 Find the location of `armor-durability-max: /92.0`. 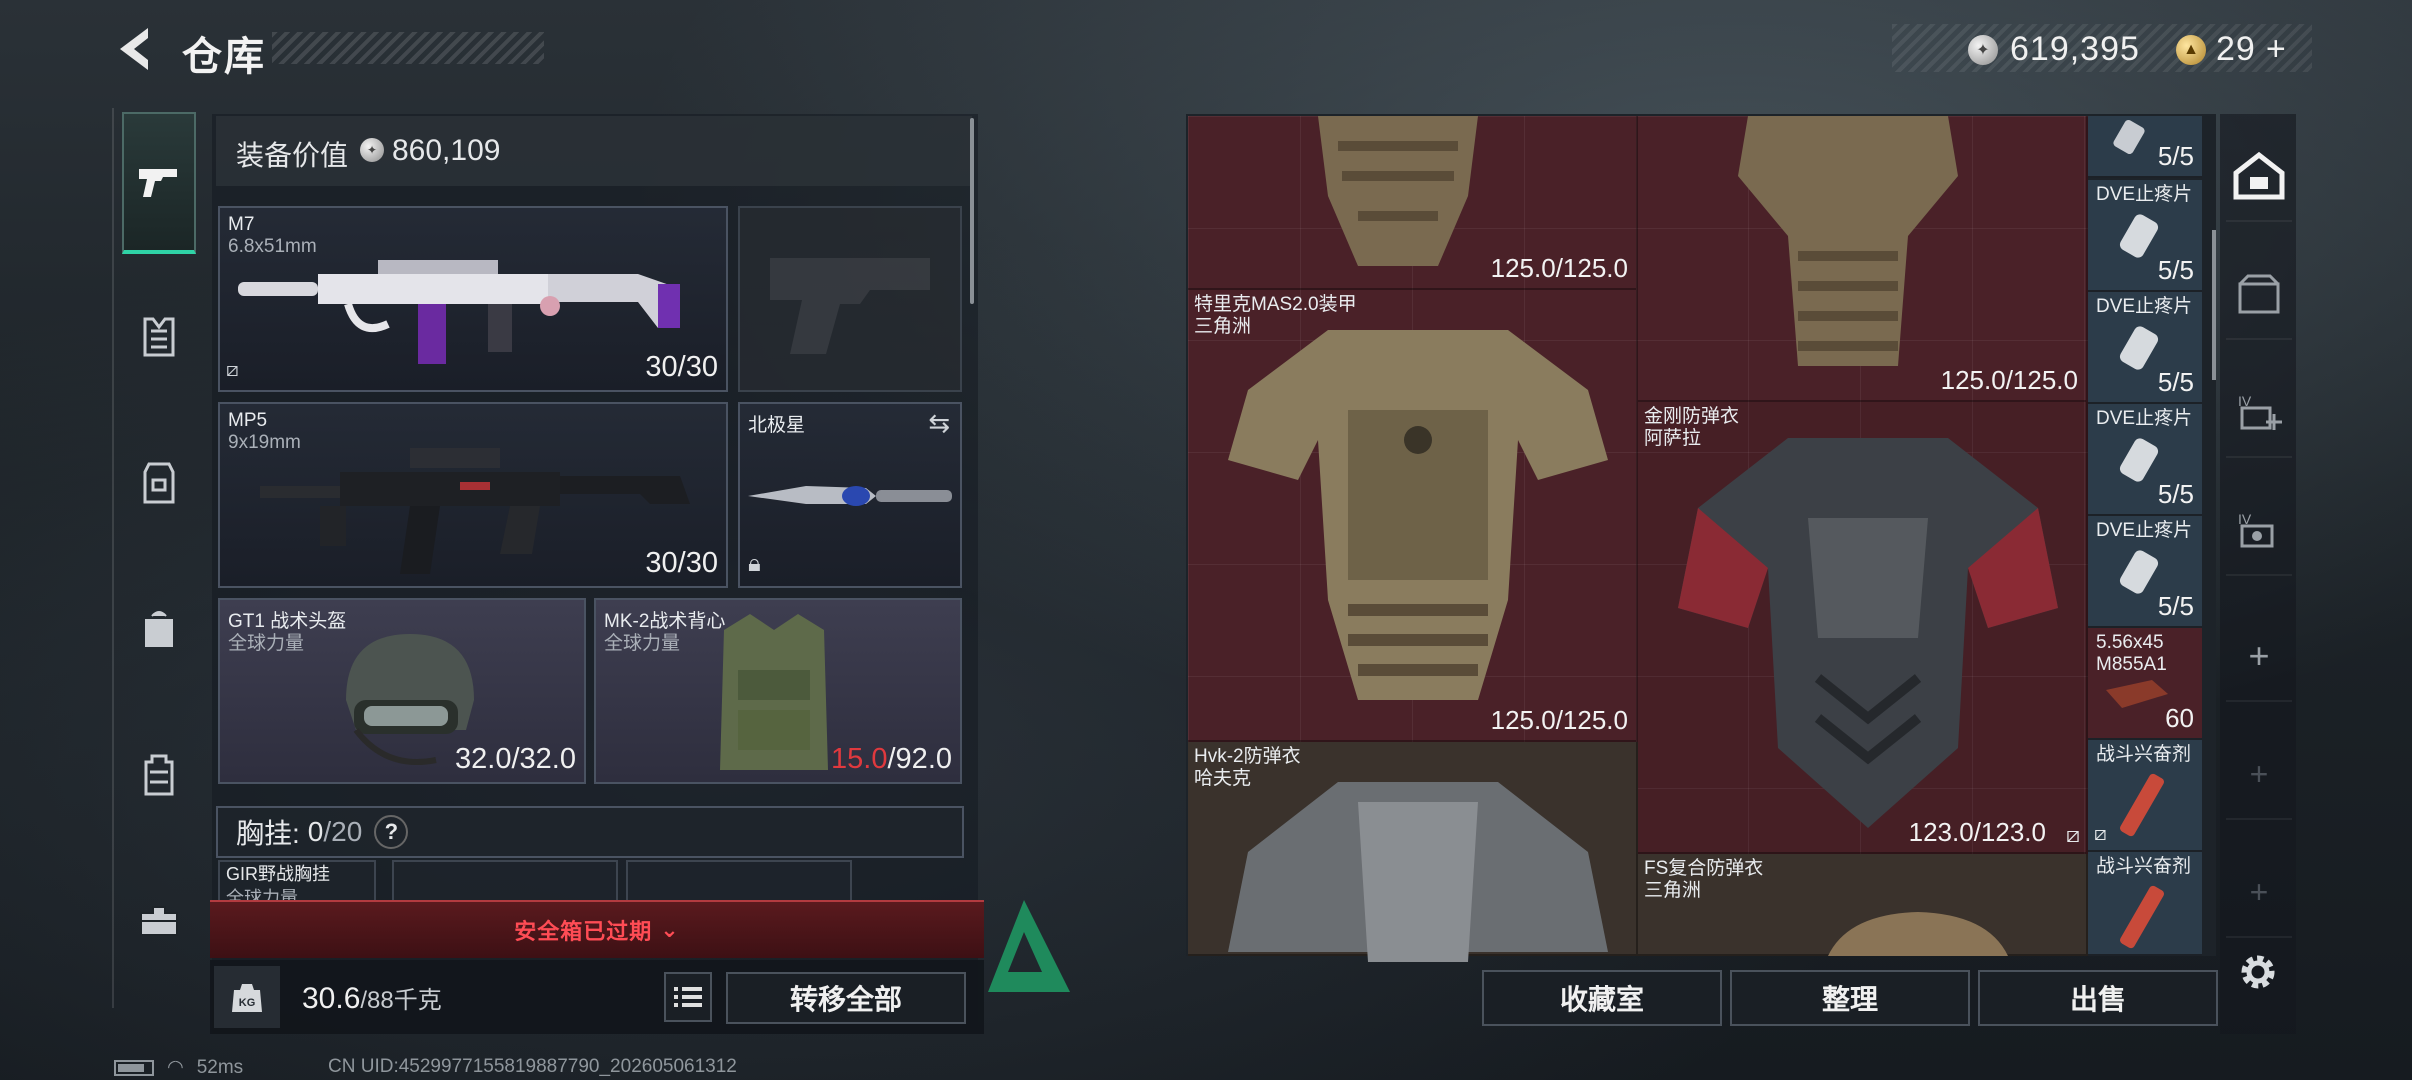

armor-durability-max: /92.0 is located at coordinates (920, 759).